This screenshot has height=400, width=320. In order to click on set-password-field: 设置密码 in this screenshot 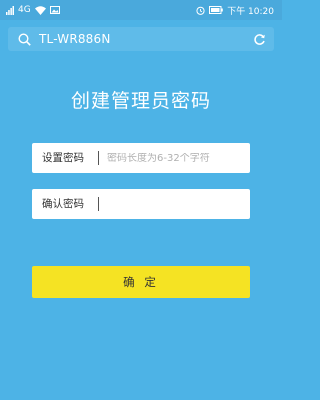, I will do `click(141, 158)`.